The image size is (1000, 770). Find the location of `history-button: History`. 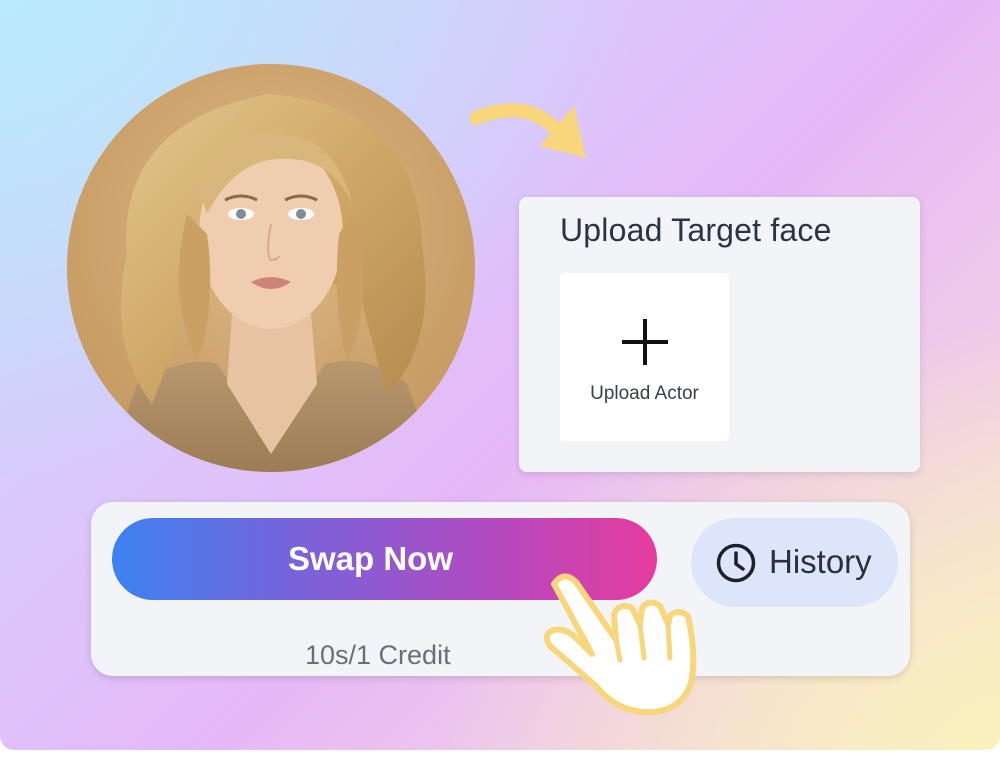

history-button: History is located at coordinates (794, 562).